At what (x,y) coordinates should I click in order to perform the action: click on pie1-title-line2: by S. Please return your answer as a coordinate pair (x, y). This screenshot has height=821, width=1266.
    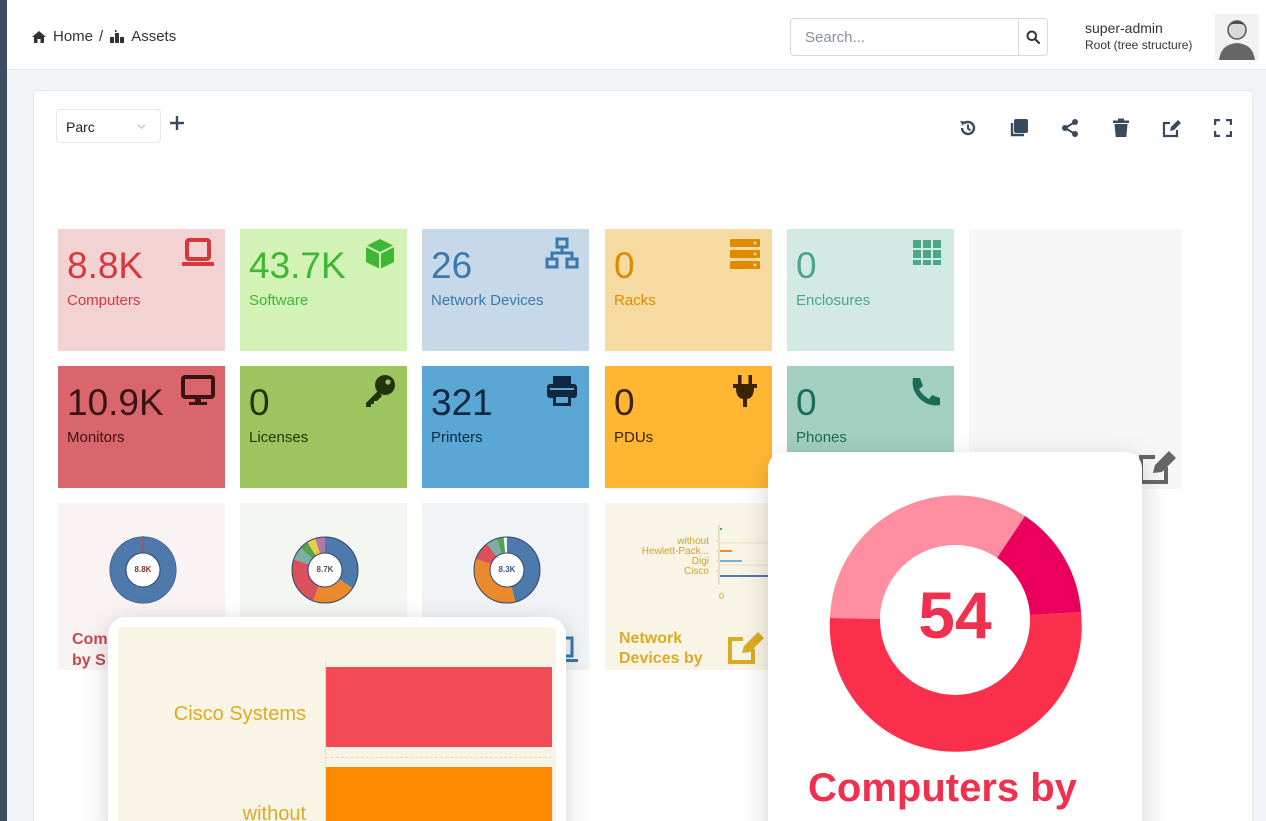
    Looking at the image, I should click on (89, 660).